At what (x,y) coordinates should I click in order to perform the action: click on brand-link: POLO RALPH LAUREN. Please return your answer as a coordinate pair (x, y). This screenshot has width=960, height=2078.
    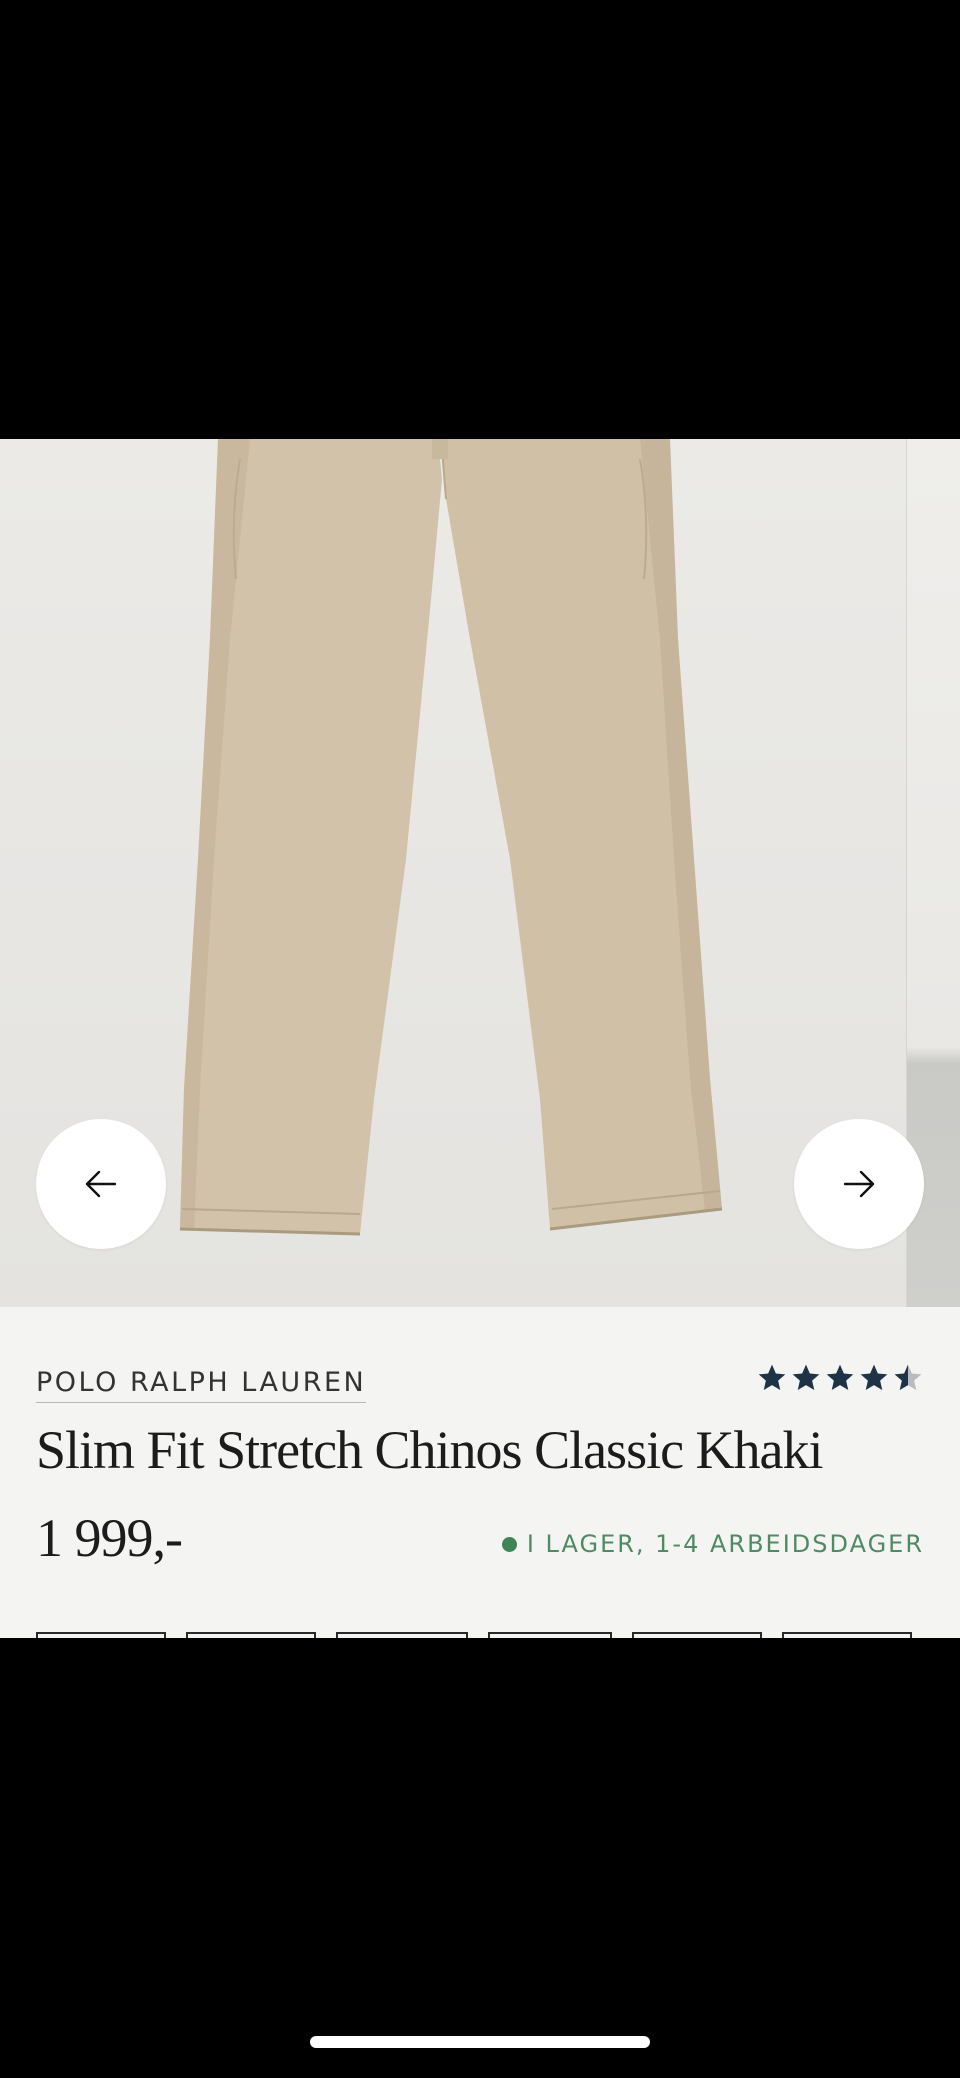
    Looking at the image, I should click on (201, 1385).